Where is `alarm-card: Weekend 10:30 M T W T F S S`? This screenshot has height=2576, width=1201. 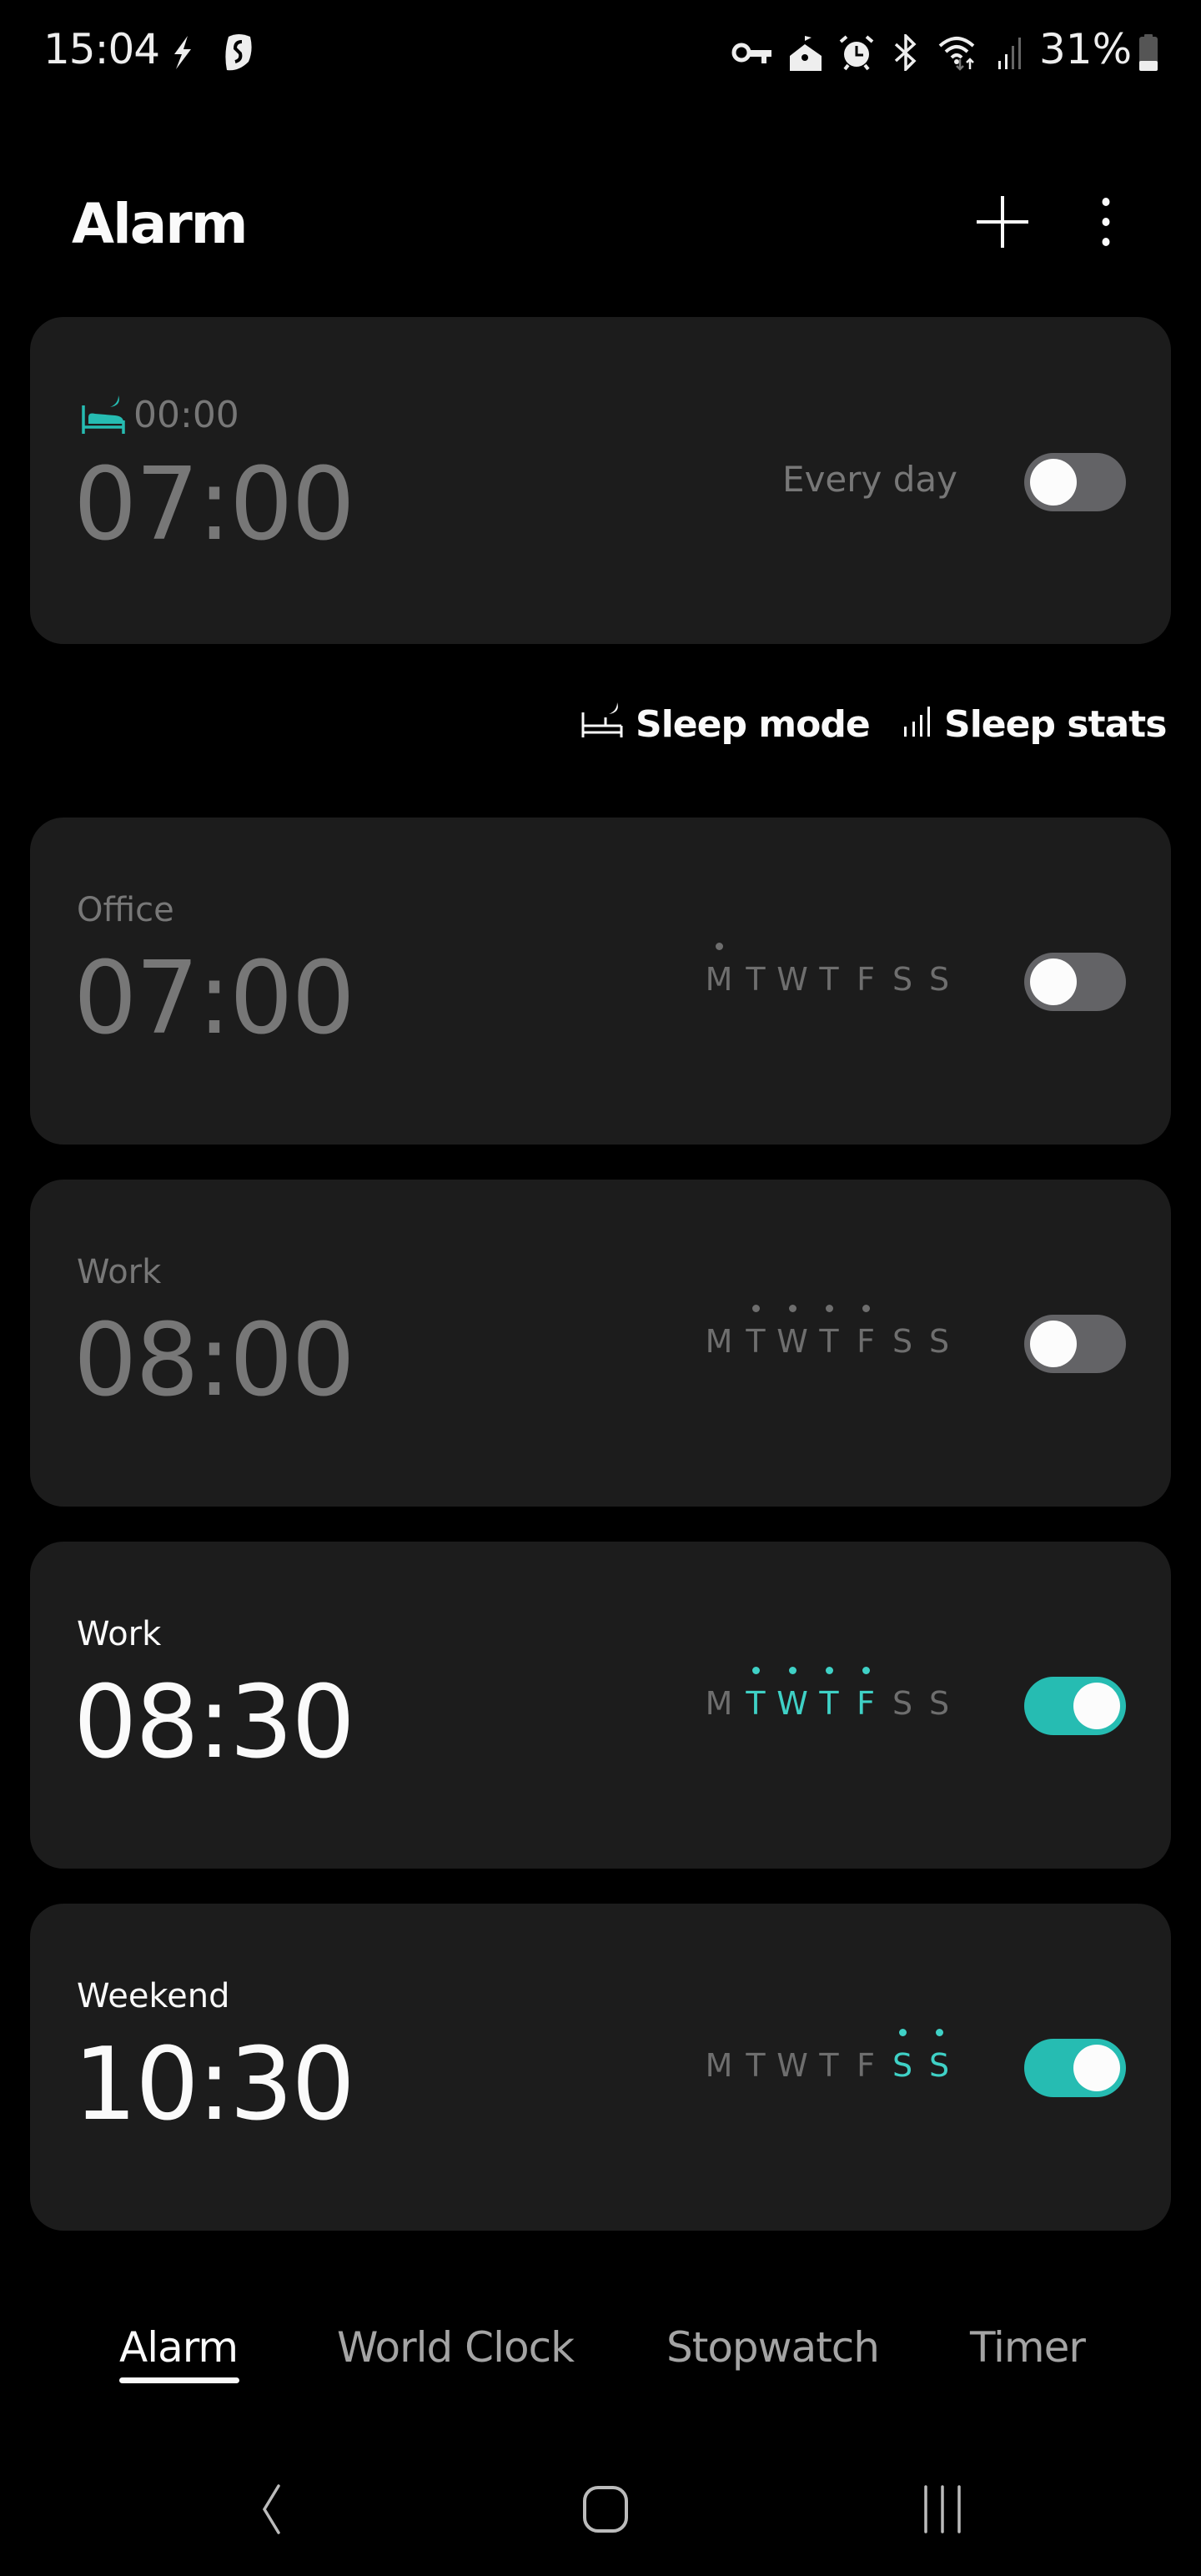 alarm-card: Weekend 10:30 M T W T F S S is located at coordinates (601, 2067).